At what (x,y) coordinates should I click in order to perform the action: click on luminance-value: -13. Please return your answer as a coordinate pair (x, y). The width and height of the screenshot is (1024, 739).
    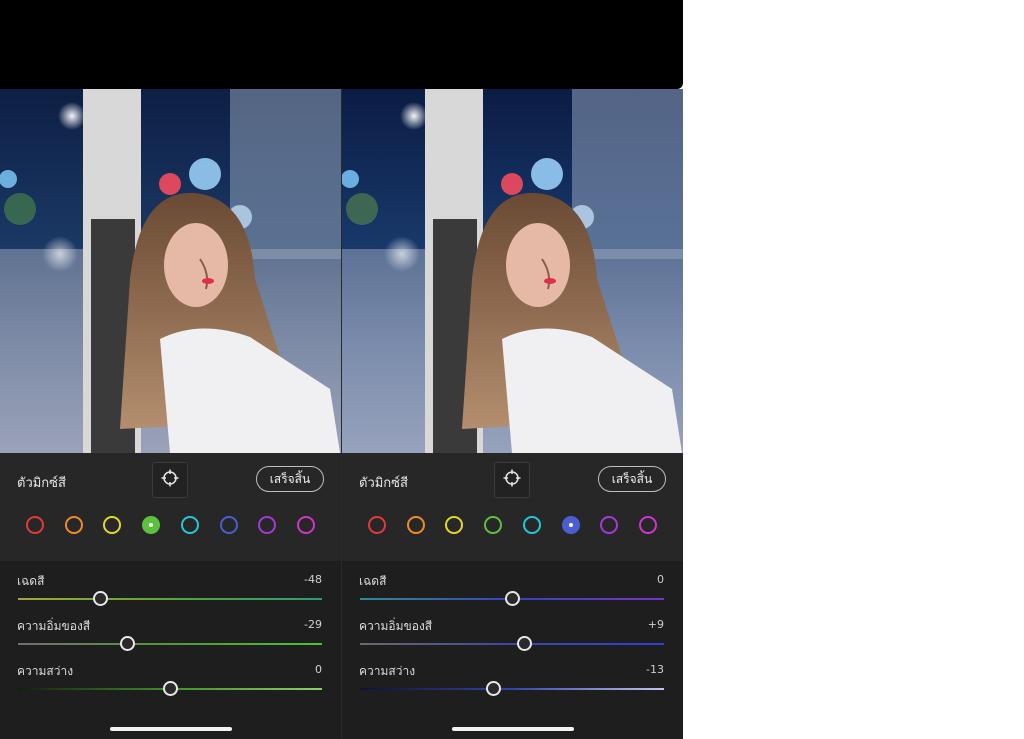
    Looking at the image, I should click on (655, 669).